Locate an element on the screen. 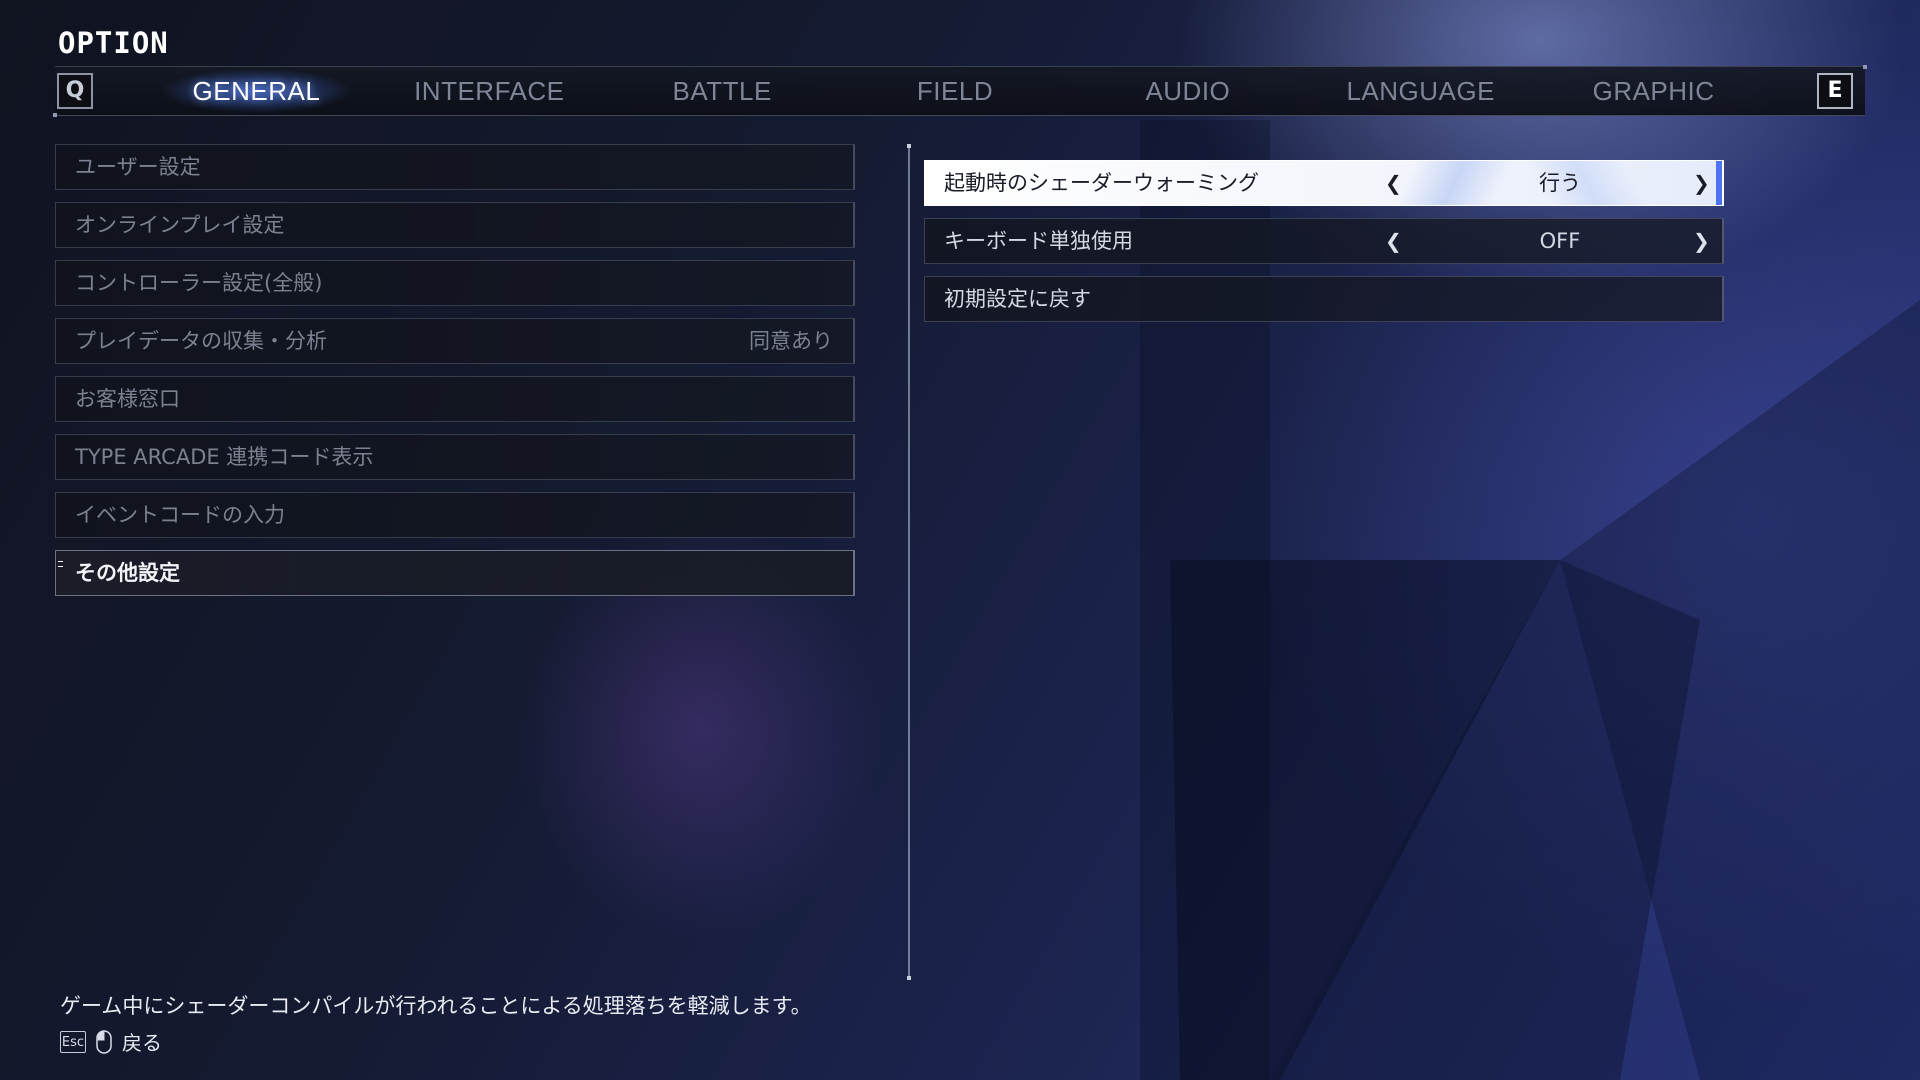  back-label: 戻る is located at coordinates (142, 1041).